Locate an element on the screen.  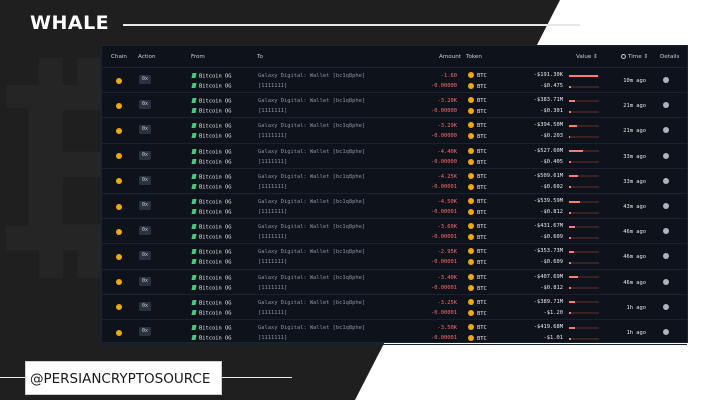
usd-value: -$0.203 is located at coordinates (551, 136).